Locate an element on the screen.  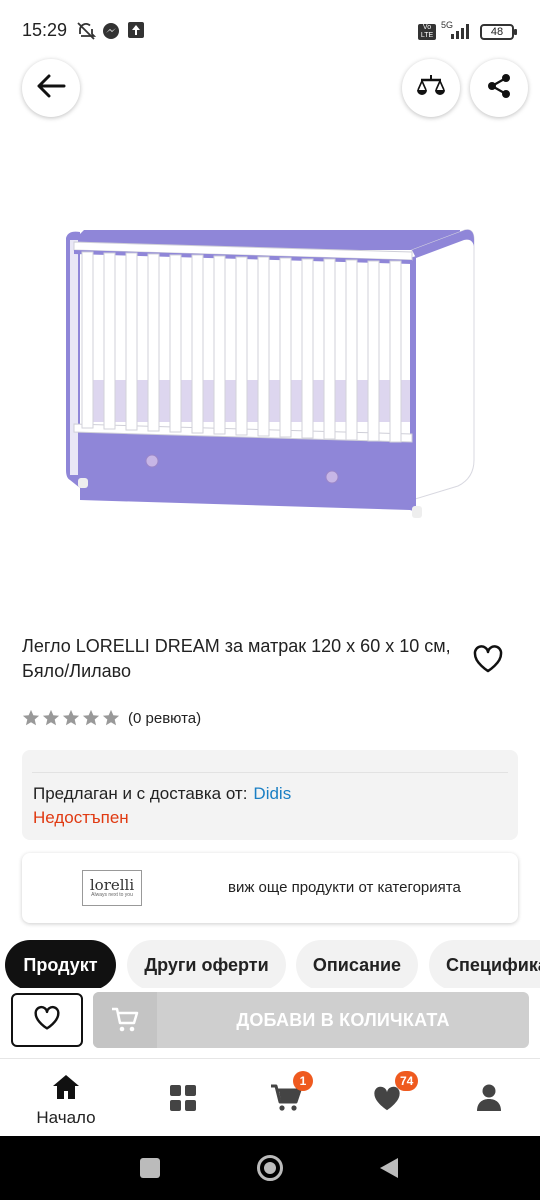
reviews-count: (0 ревюта) is located at coordinates (164, 718).